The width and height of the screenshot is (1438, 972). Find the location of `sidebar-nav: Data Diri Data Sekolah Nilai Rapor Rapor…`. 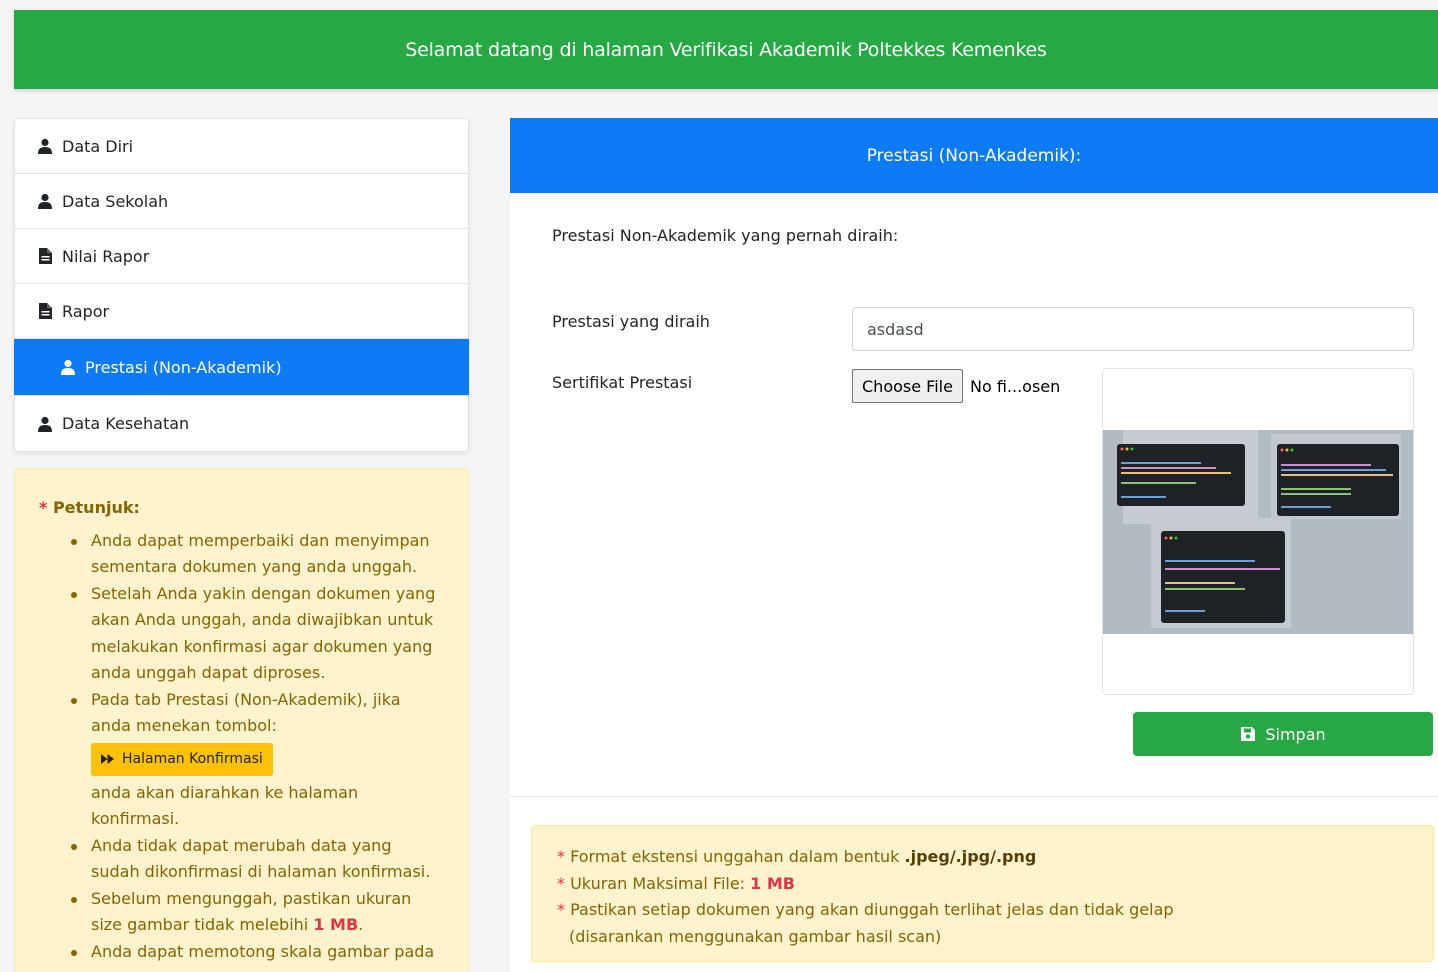

sidebar-nav: Data Diri Data Sekolah Nilai Rapor Rapor… is located at coordinates (241, 285).